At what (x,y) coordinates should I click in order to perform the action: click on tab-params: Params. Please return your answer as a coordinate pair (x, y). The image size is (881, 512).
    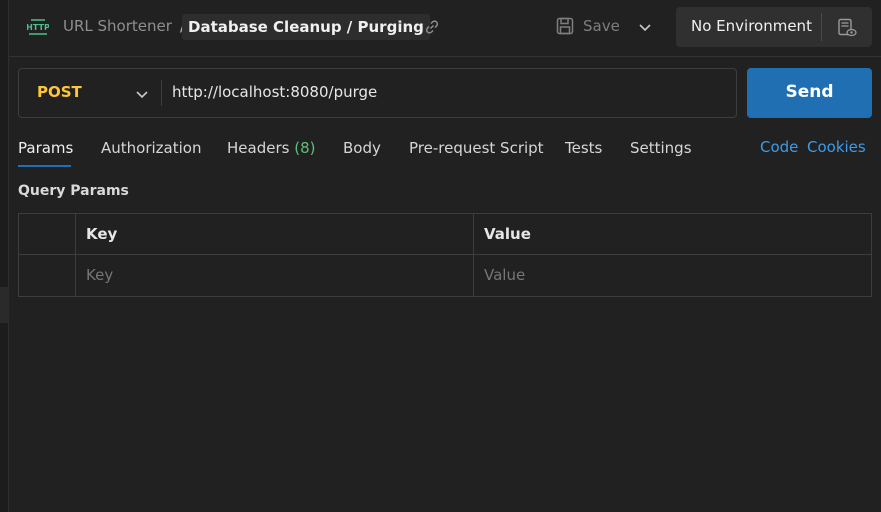
    Looking at the image, I should click on (45, 148).